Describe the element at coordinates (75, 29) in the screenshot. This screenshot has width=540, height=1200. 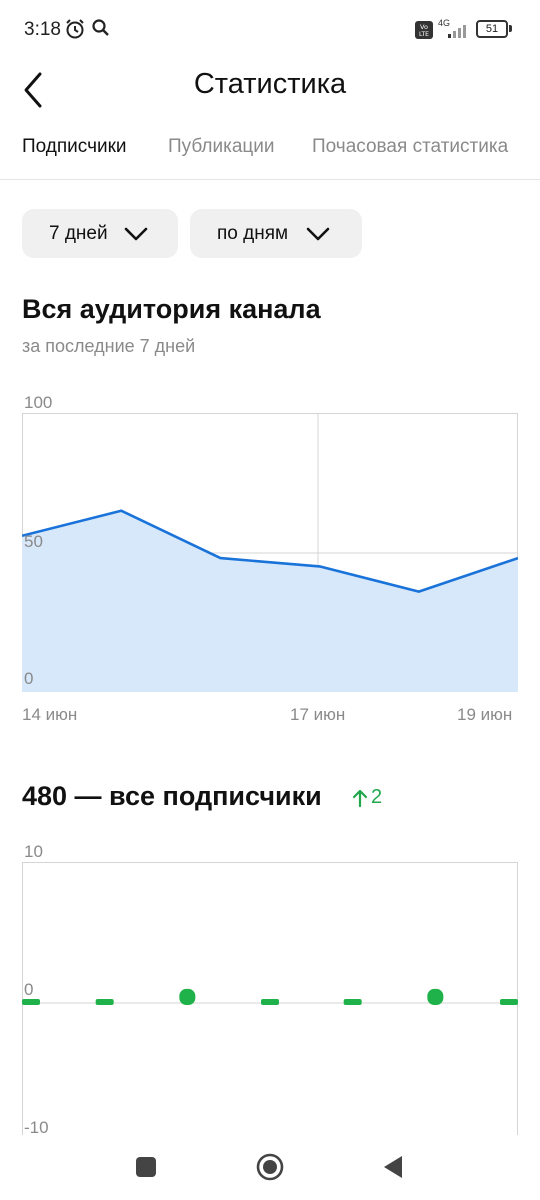
I see `alarm-clock-icon` at that location.